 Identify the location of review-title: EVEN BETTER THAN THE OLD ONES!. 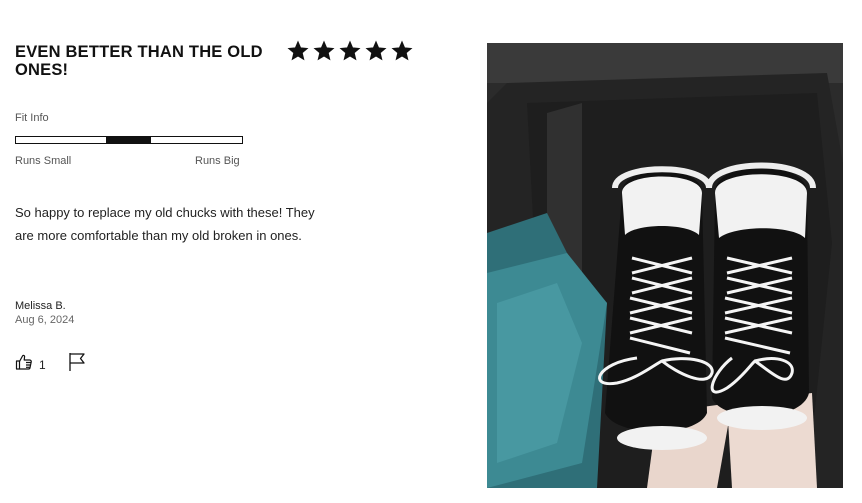
(139, 61).